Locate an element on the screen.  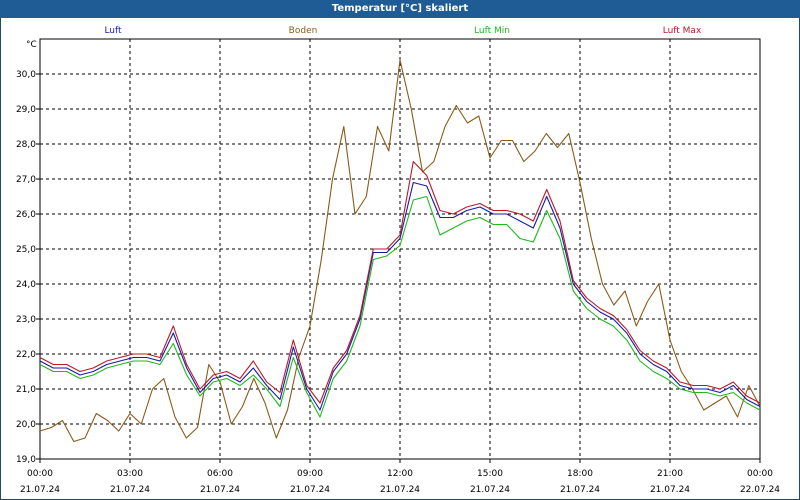
x-time-label: 21:00 is located at coordinates (670, 474).